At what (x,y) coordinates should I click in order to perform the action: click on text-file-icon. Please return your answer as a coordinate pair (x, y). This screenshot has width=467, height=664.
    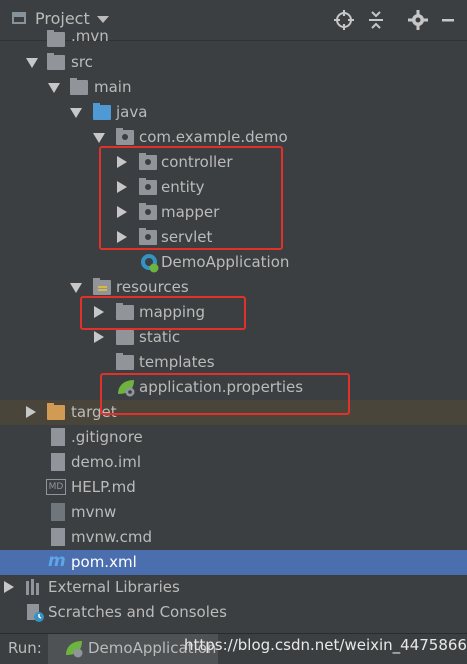
    Looking at the image, I should click on (58, 537).